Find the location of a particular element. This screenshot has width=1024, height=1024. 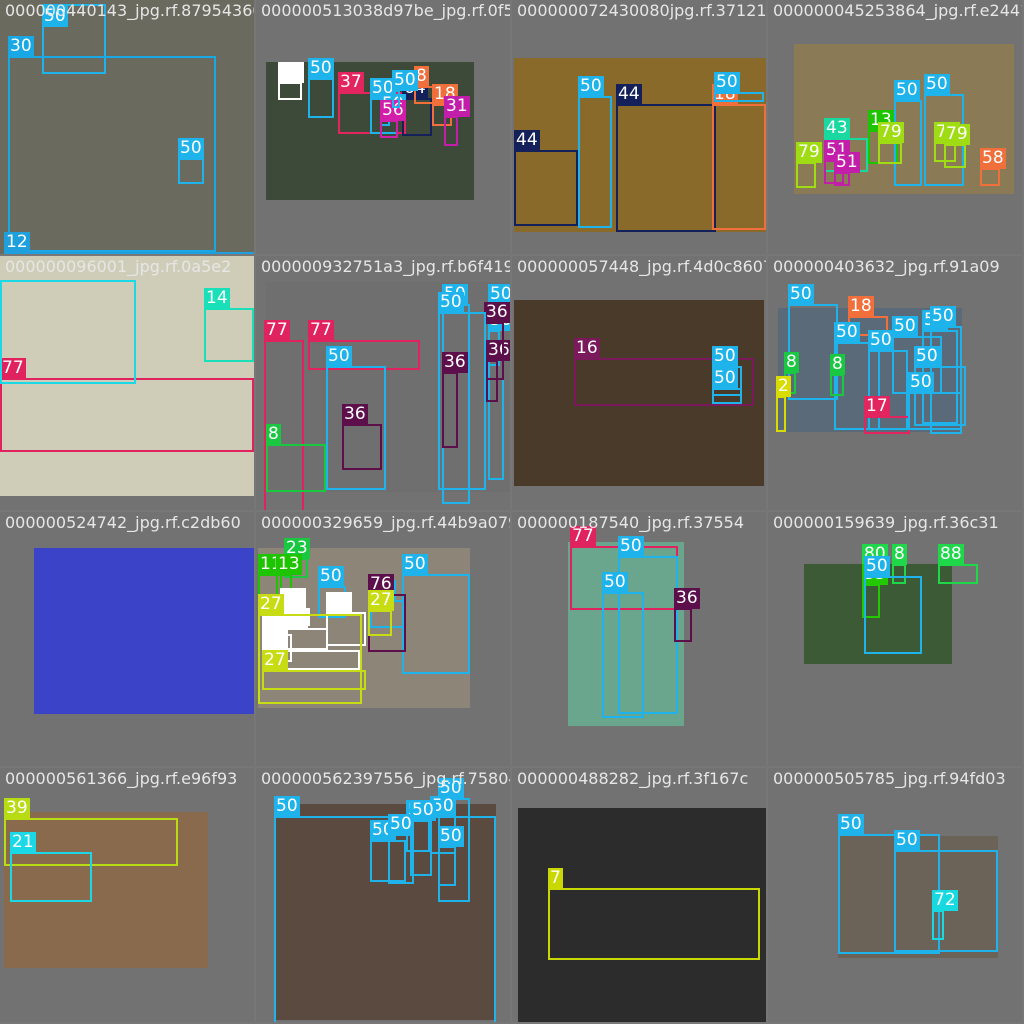

detection-label: 18 is located at coordinates (861, 306).